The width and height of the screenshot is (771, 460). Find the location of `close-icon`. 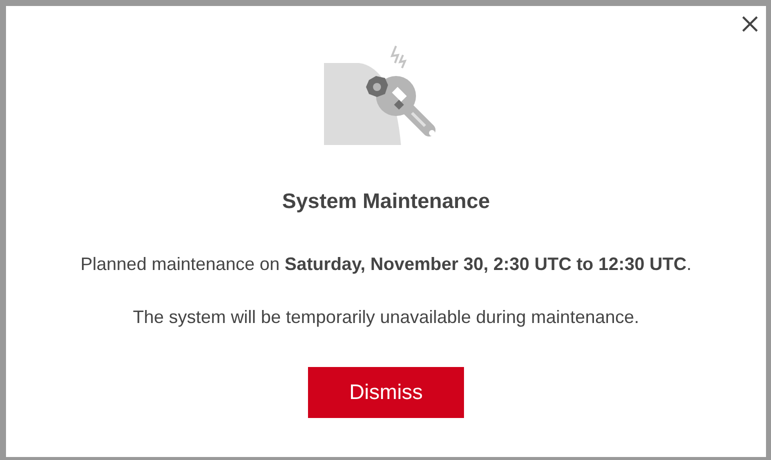

close-icon is located at coordinates (750, 24).